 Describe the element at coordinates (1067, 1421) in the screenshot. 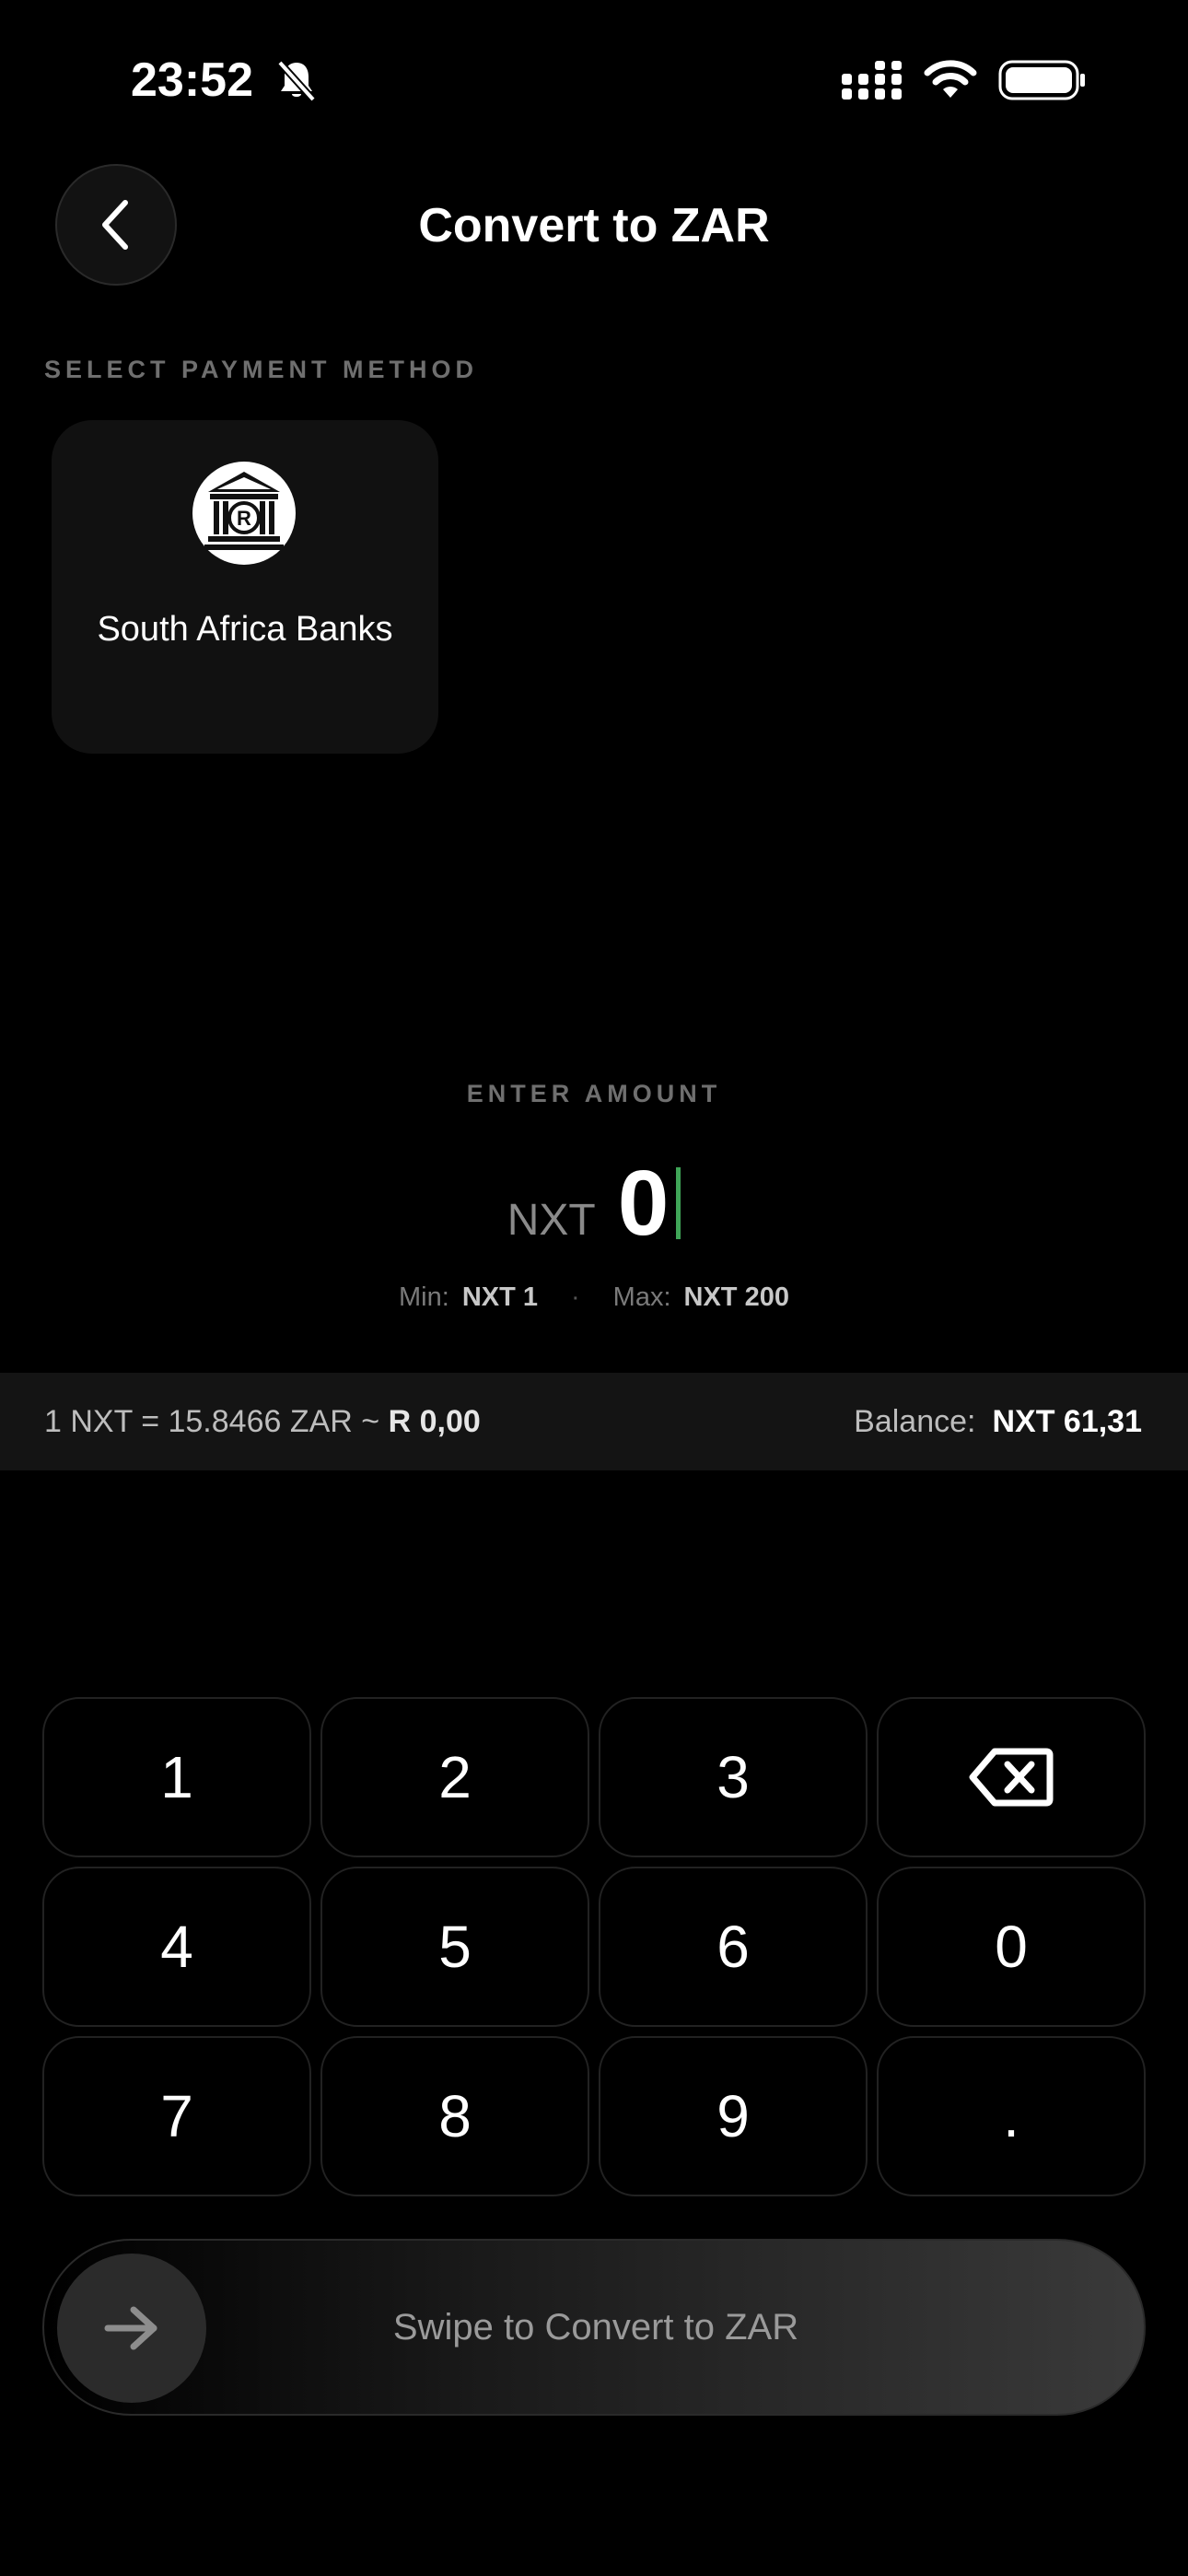

I see `balance-value: NXT 61,31` at that location.